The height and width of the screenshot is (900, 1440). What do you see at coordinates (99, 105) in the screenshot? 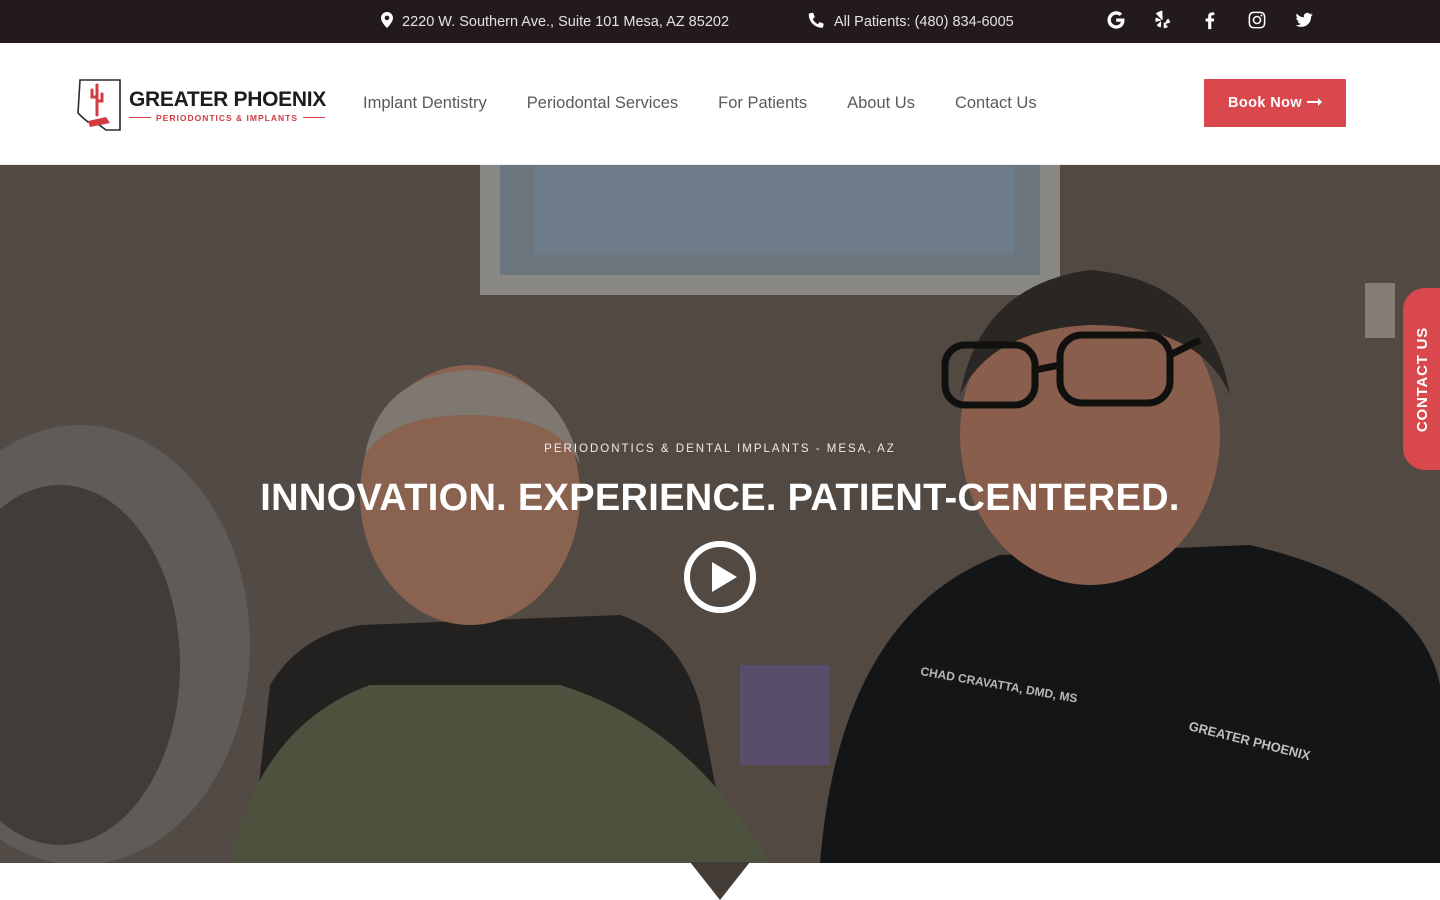
I see `arizona-cactus-logo-icon` at bounding box center [99, 105].